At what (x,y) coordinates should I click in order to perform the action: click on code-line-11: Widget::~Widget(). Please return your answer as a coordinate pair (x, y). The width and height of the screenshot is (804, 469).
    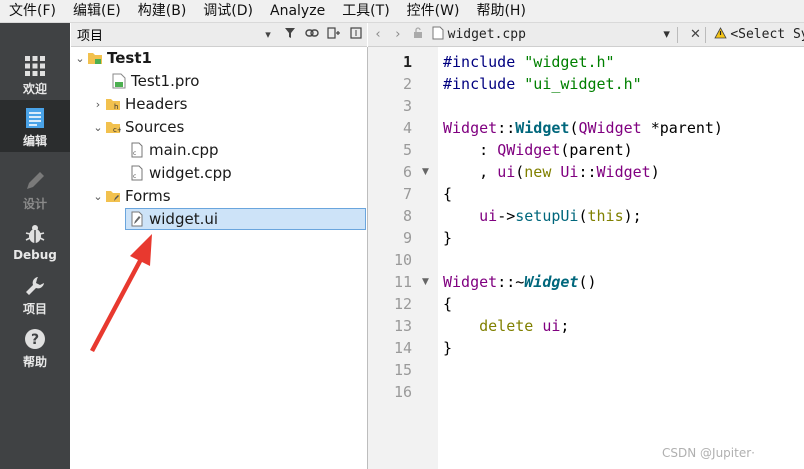
    Looking at the image, I should click on (520, 282).